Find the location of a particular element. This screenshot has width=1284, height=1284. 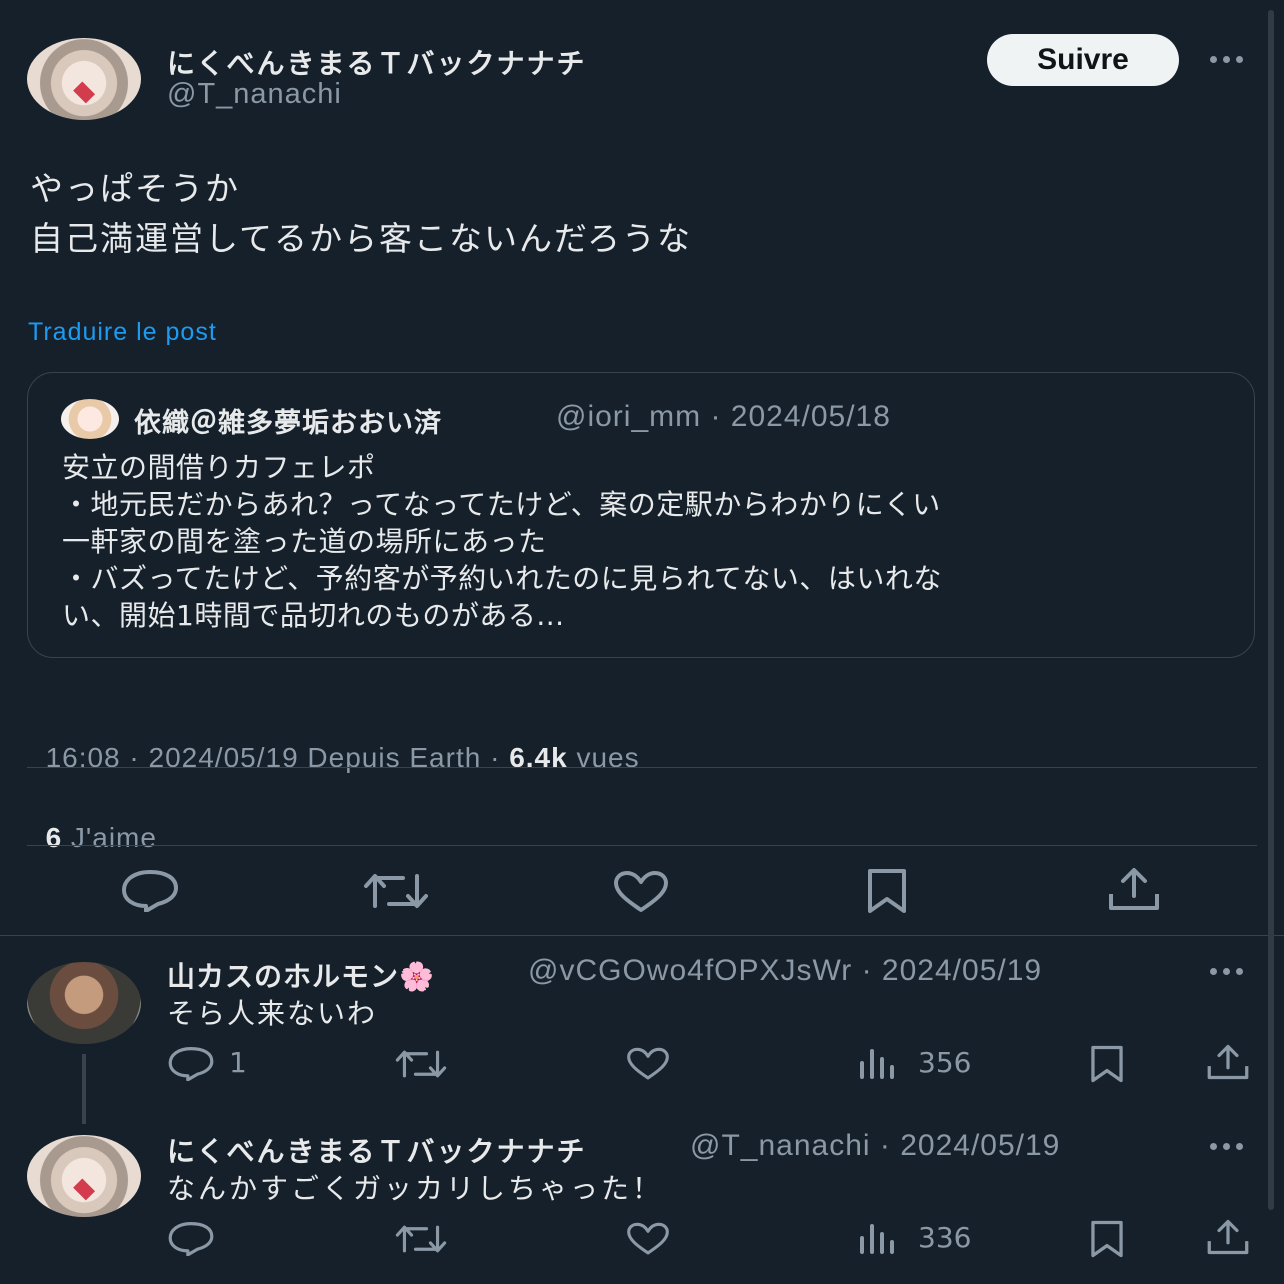

tweet-text-line-1: やっぱそうか is located at coordinates (135, 188).